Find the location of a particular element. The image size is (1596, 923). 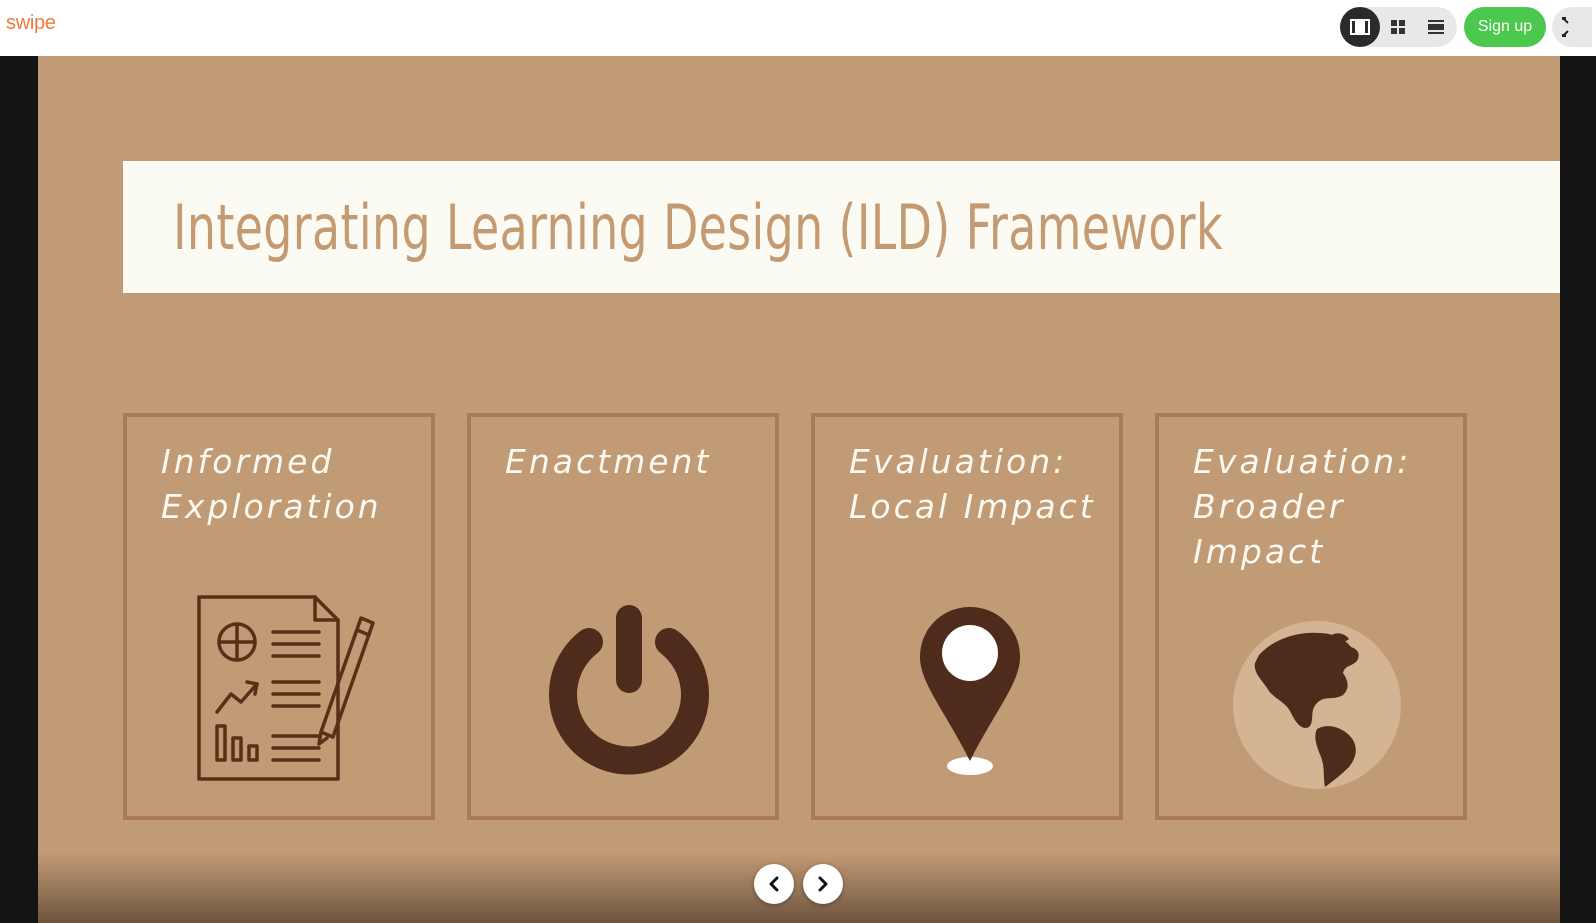

fullscreen-button is located at coordinates (1572, 27).